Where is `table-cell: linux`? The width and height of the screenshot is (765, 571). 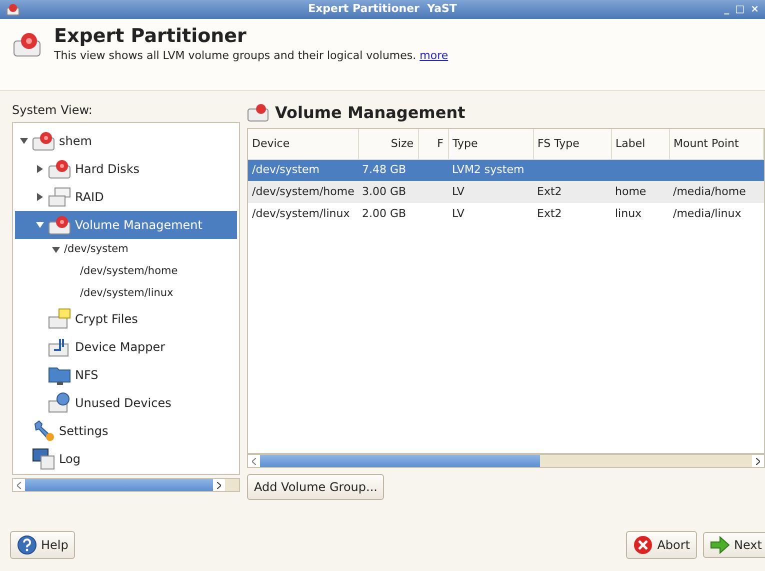 table-cell: linux is located at coordinates (628, 213).